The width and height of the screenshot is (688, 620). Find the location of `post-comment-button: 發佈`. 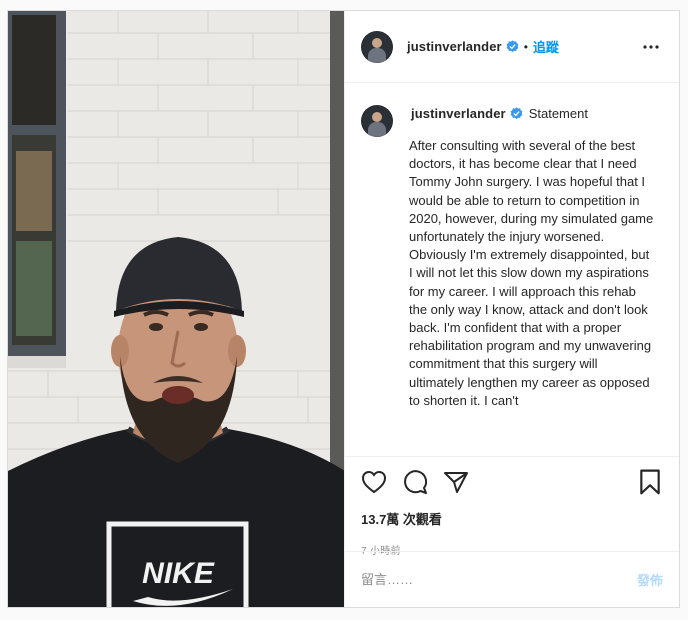

post-comment-button: 發佈 is located at coordinates (650, 579).